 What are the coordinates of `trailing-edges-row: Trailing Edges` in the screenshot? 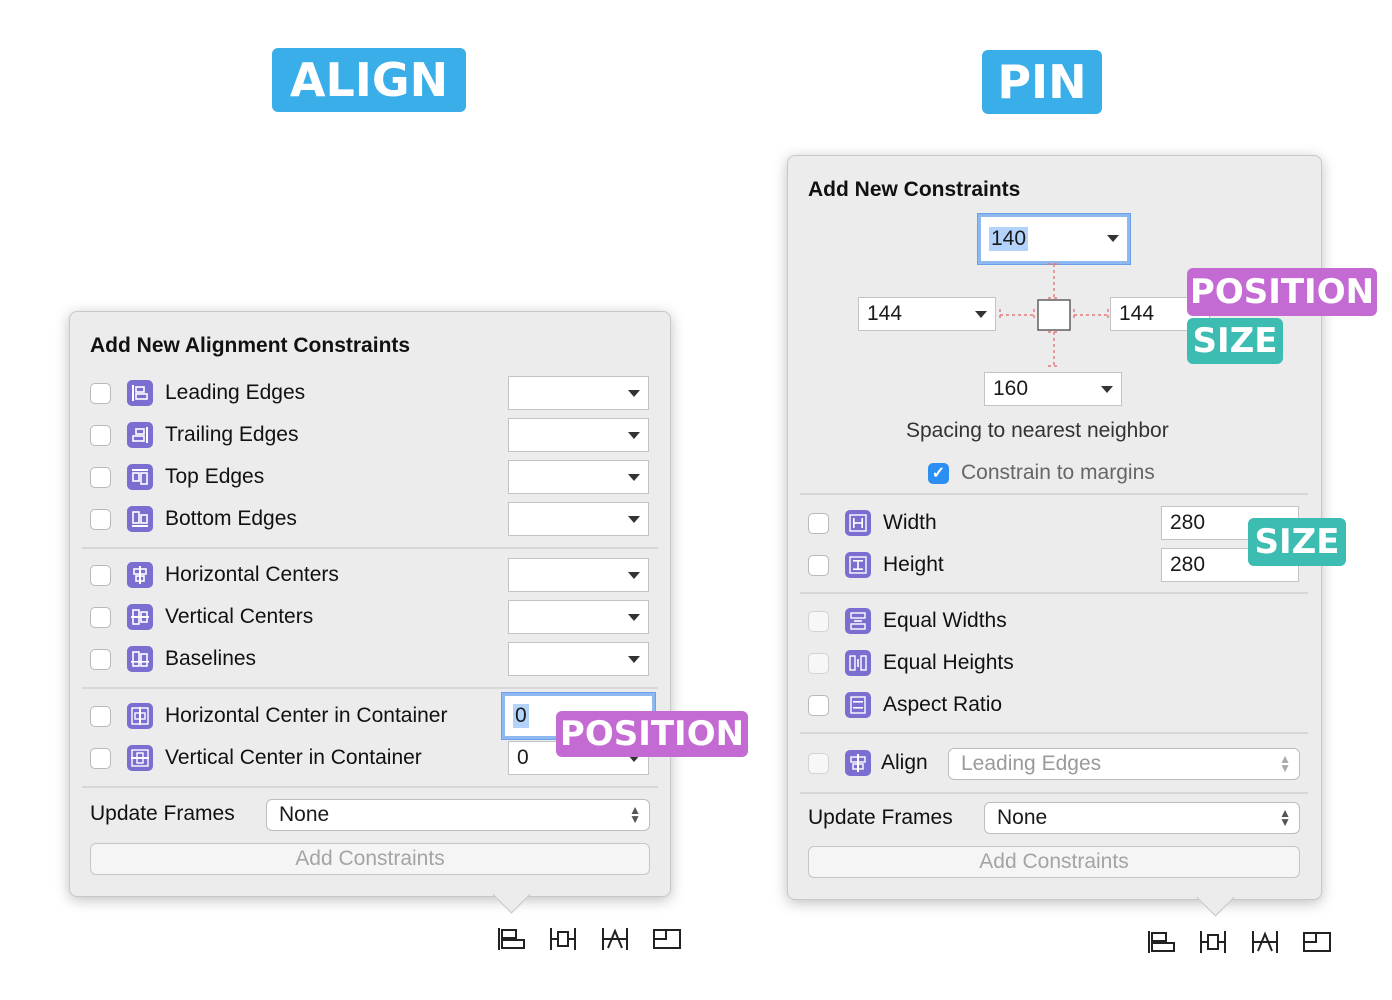 It's located at (194, 435).